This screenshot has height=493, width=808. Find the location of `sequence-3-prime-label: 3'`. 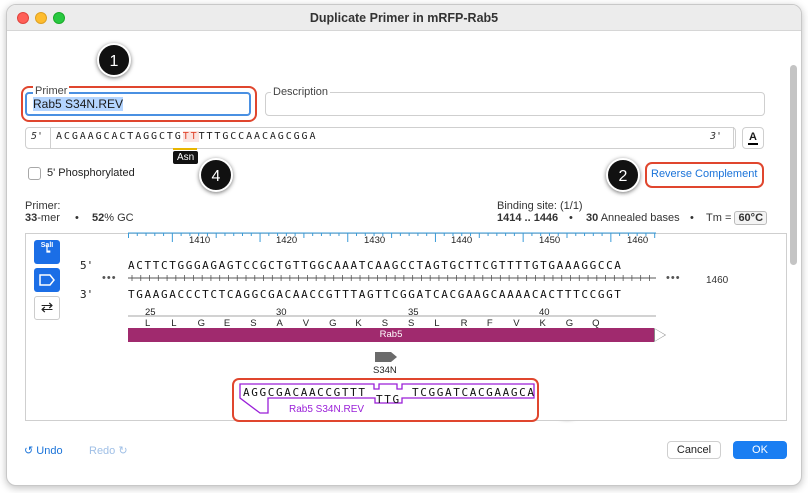

sequence-3-prime-label: 3' is located at coordinates (716, 136).